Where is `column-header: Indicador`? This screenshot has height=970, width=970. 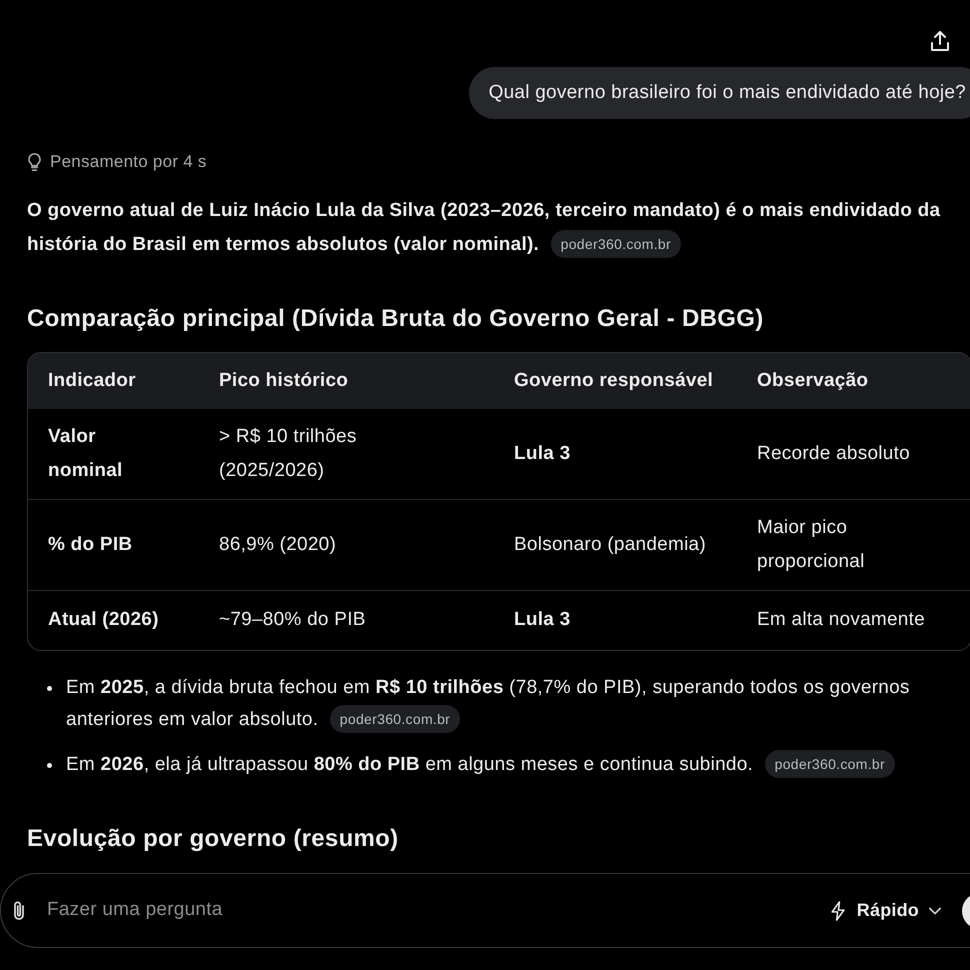
column-header: Indicador is located at coordinates (117, 381).